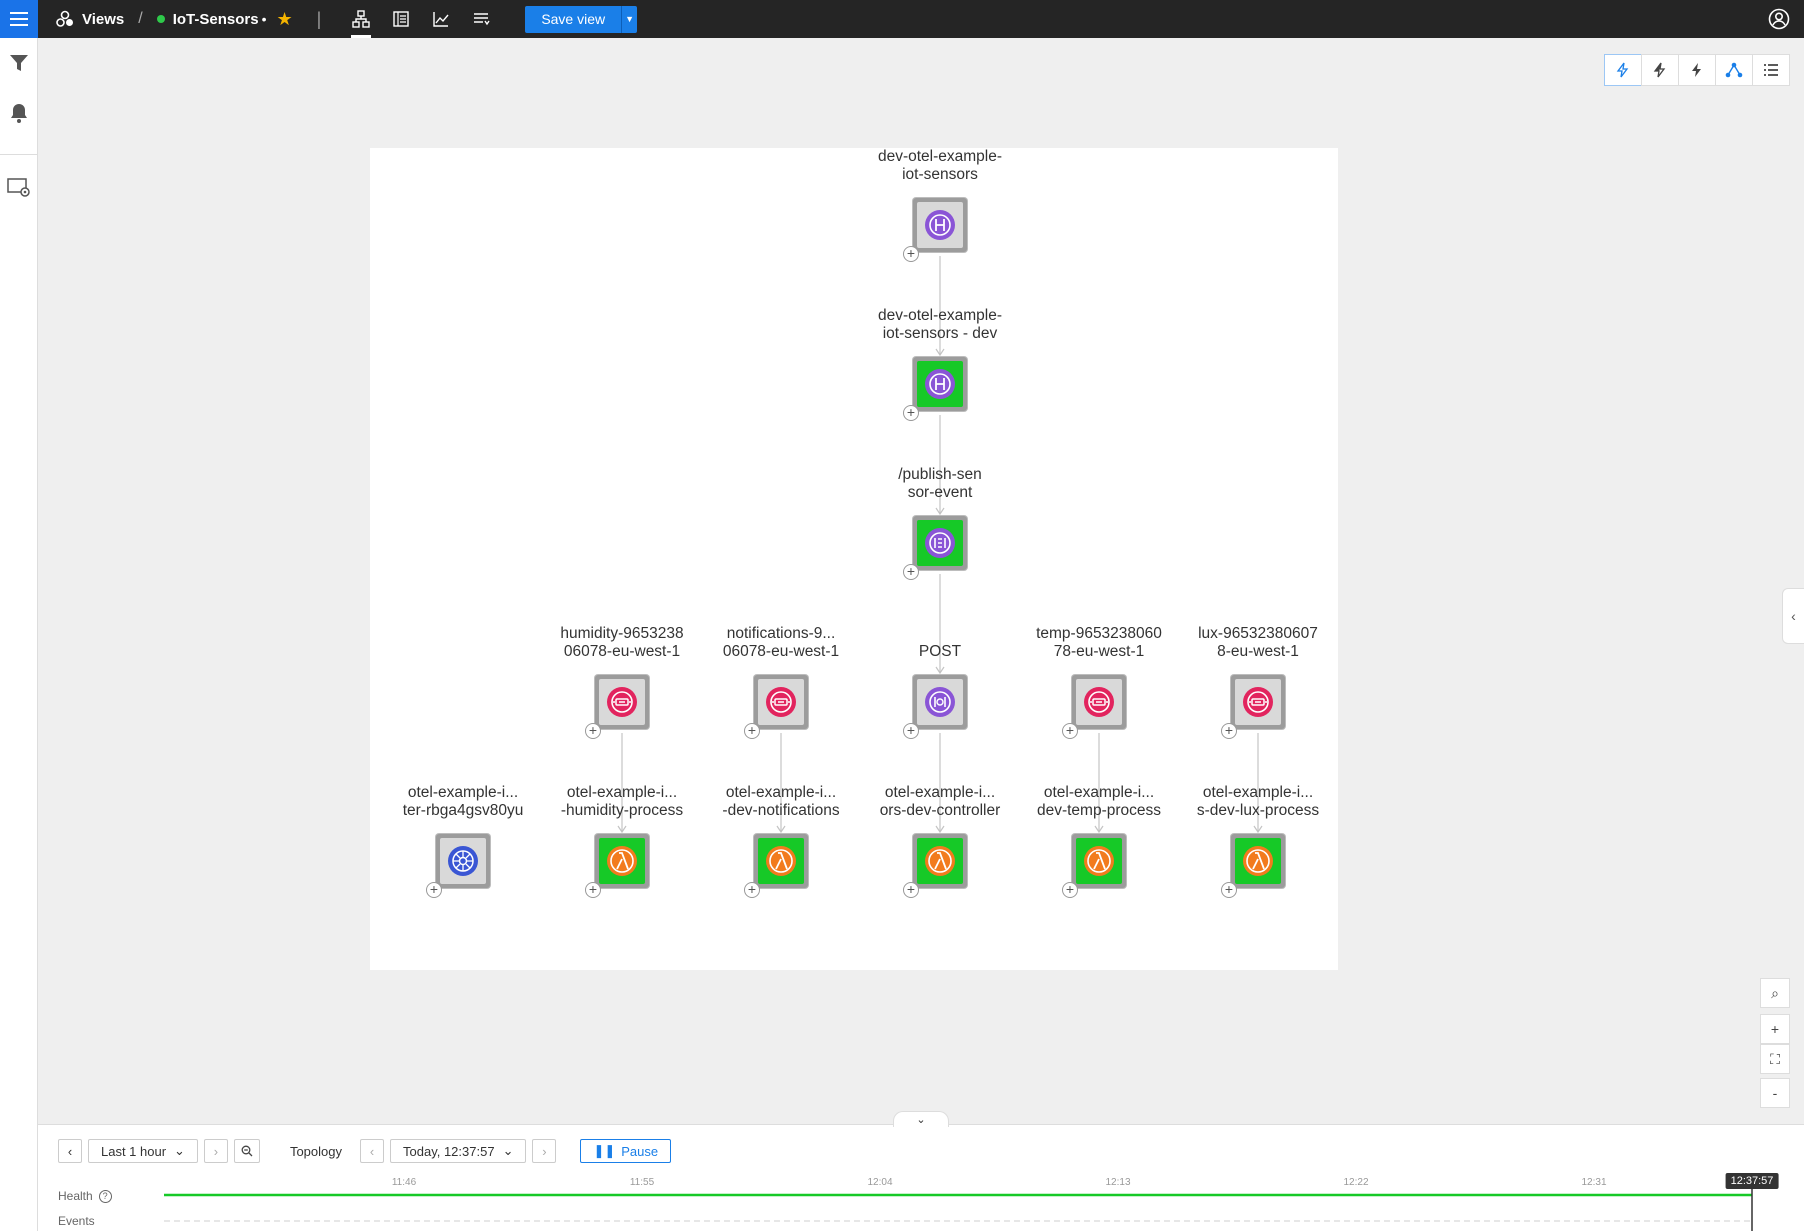 This screenshot has height=1231, width=1804. What do you see at coordinates (19, 113) in the screenshot?
I see `notifications-button` at bounding box center [19, 113].